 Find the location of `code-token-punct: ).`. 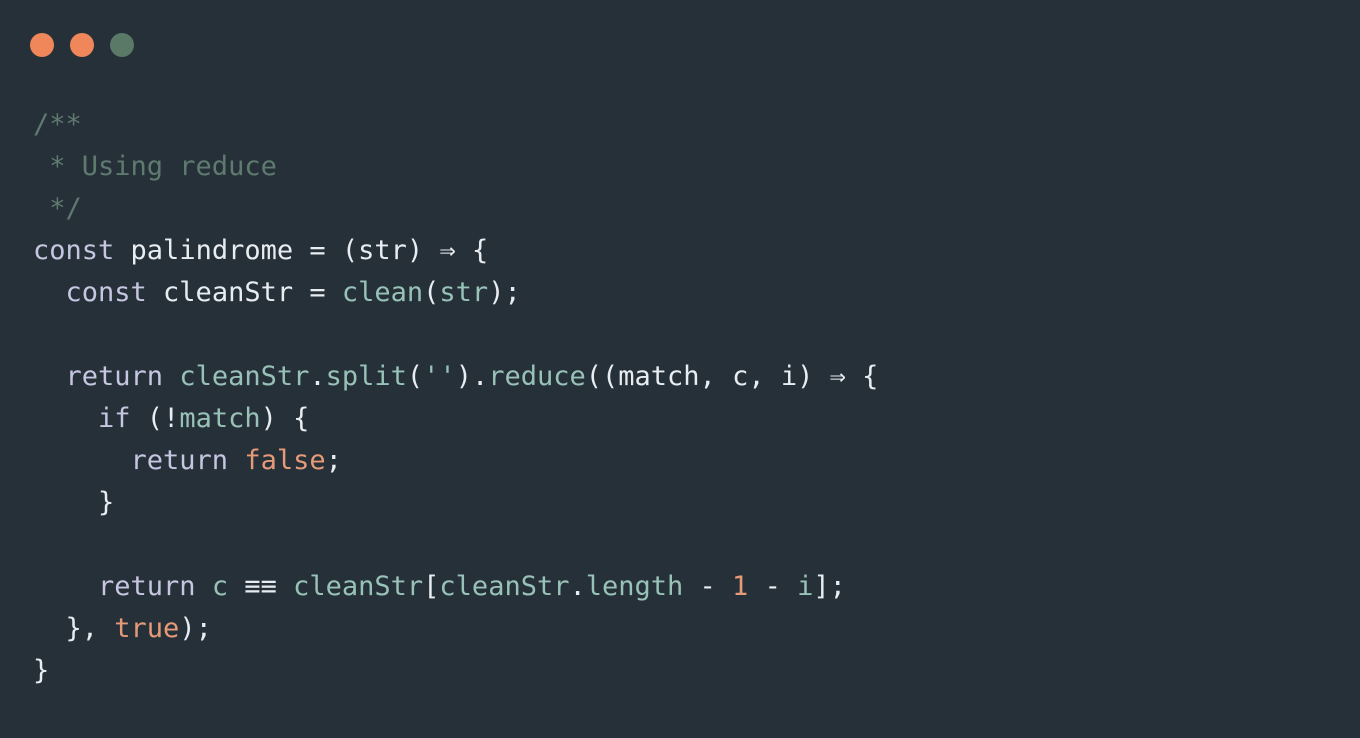

code-token-punct: ). is located at coordinates (472, 376).